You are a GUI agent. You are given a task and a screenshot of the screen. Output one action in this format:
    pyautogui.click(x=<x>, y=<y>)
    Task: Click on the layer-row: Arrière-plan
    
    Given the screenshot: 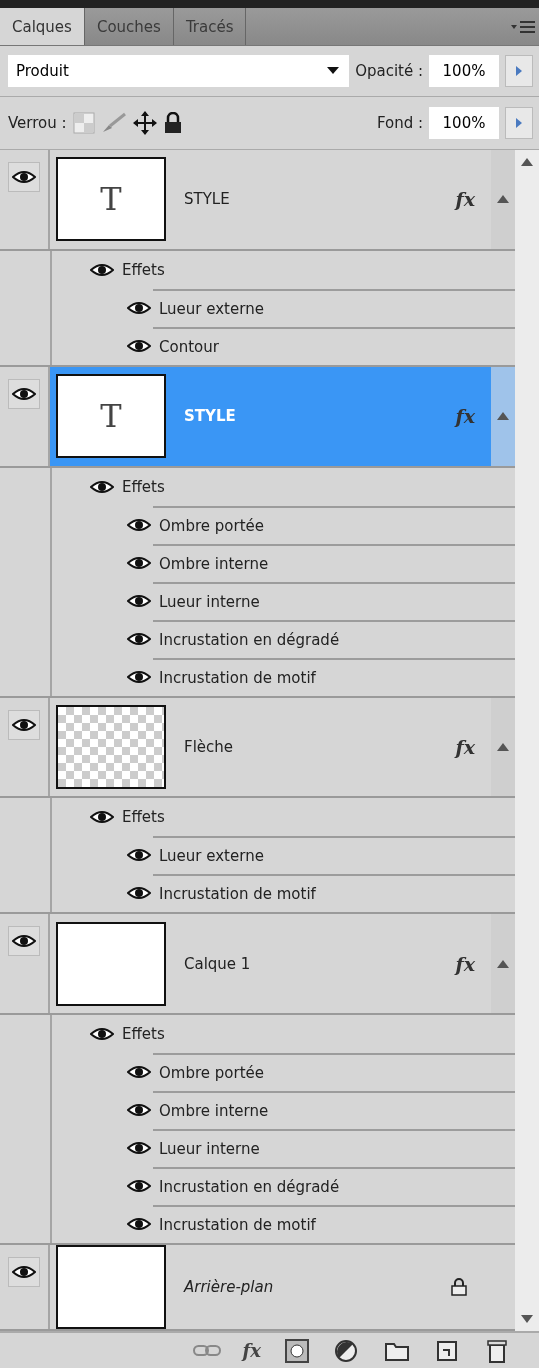 What is the action you would take?
    pyautogui.click(x=282, y=1287)
    